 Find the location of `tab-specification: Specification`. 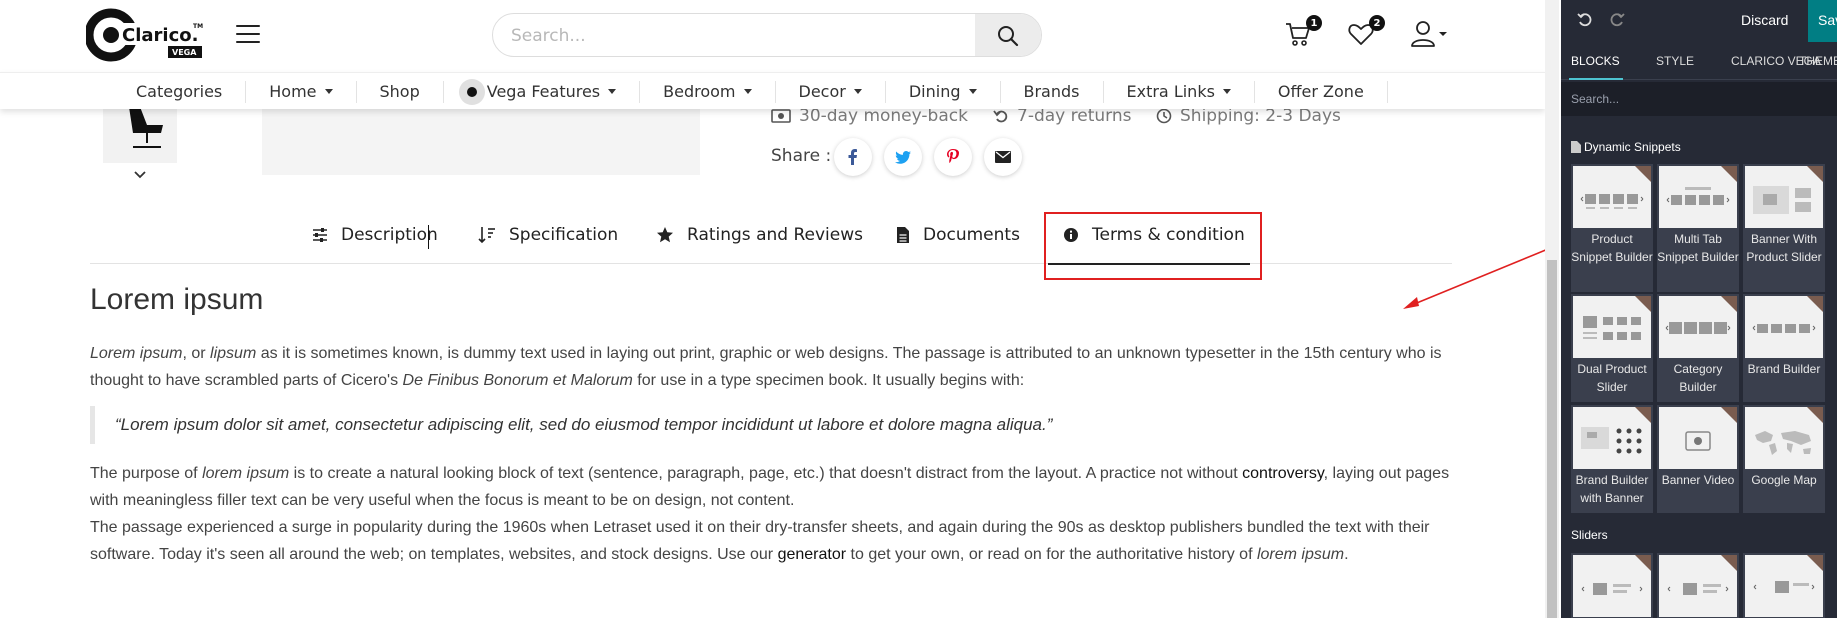

tab-specification: Specification is located at coordinates (548, 235).